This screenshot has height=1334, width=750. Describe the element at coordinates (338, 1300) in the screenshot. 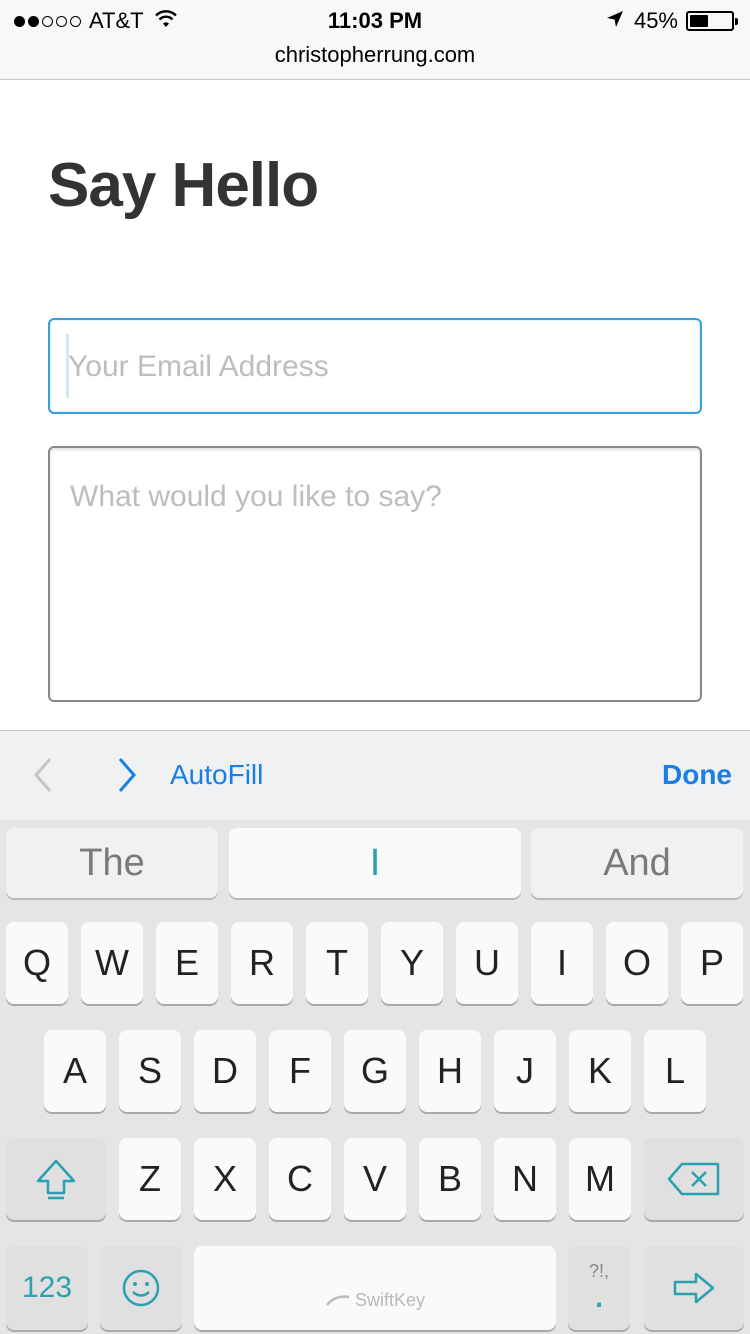

I see `swiftkey-swoosh-icon` at that location.